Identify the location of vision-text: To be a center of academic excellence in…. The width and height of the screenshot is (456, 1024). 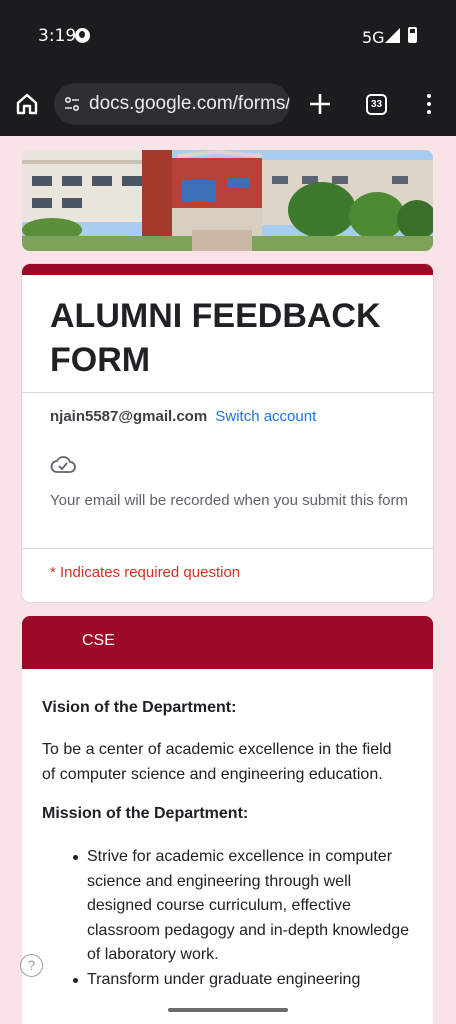
(217, 762).